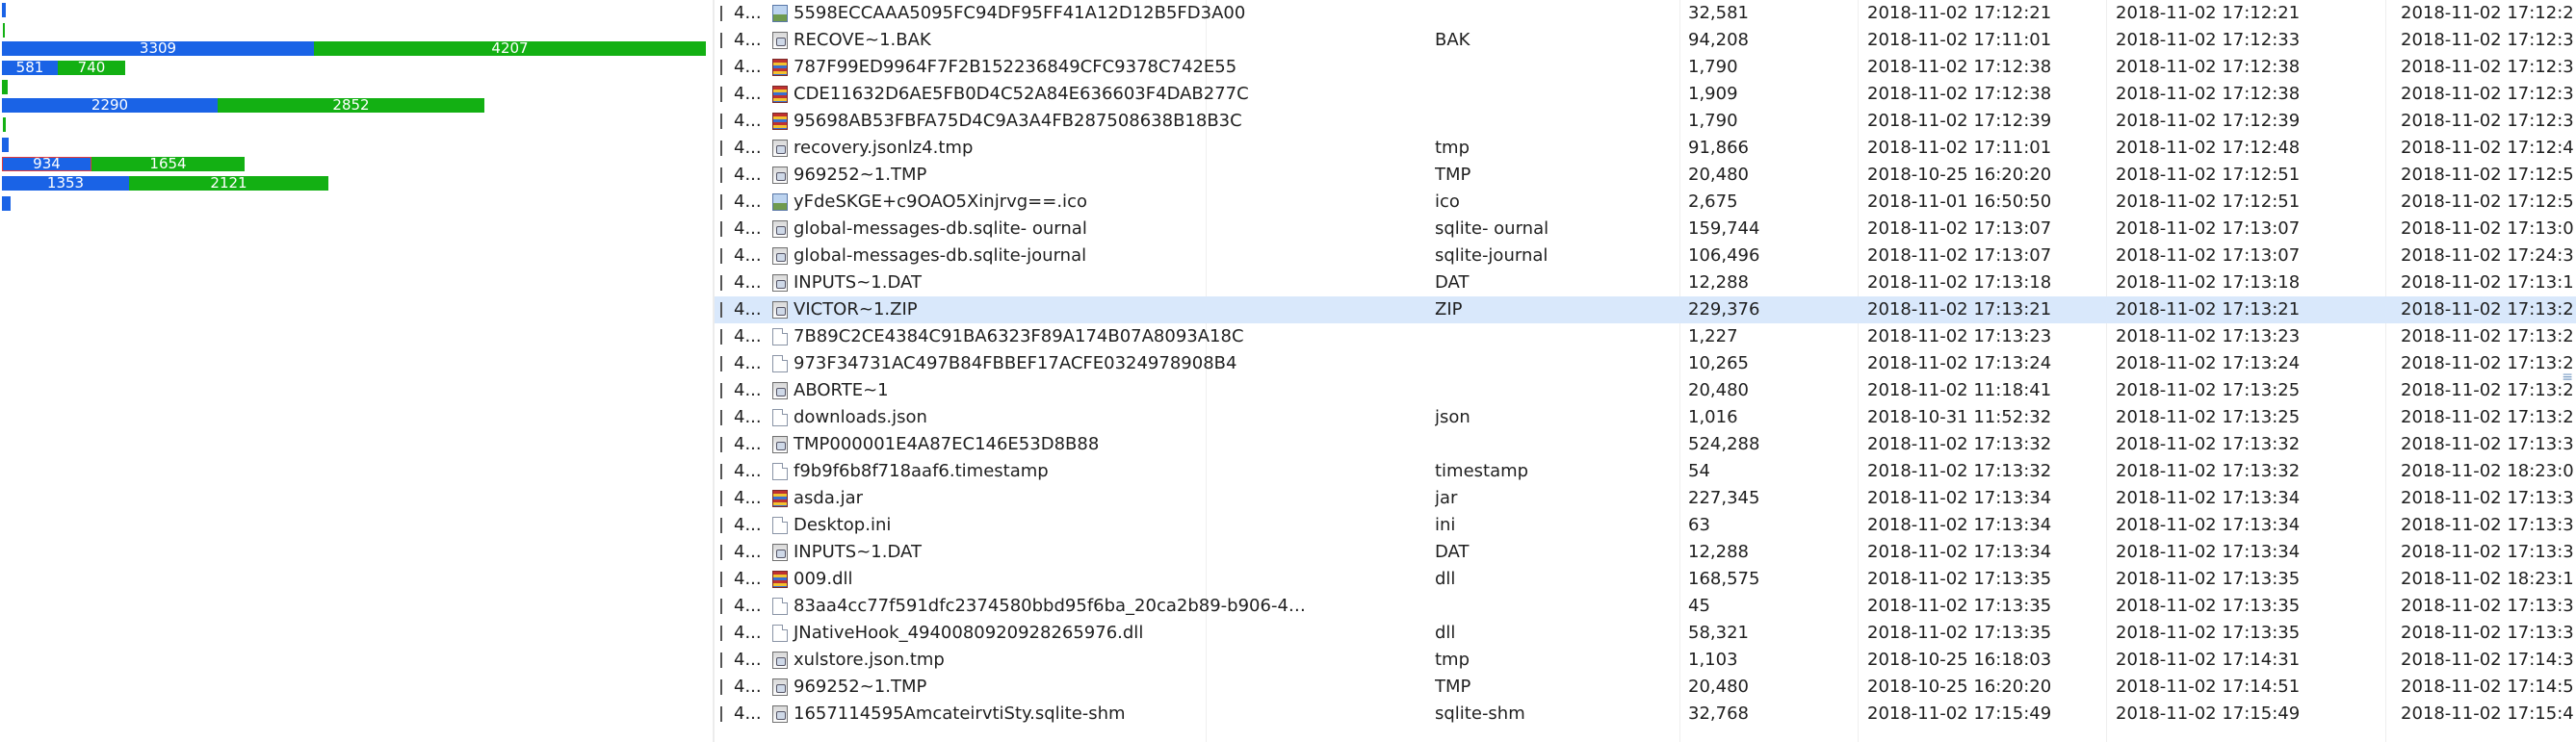 This screenshot has width=2576, height=742. Describe the element at coordinates (91, 68) in the screenshot. I see `green-bar-segment: 740` at that location.